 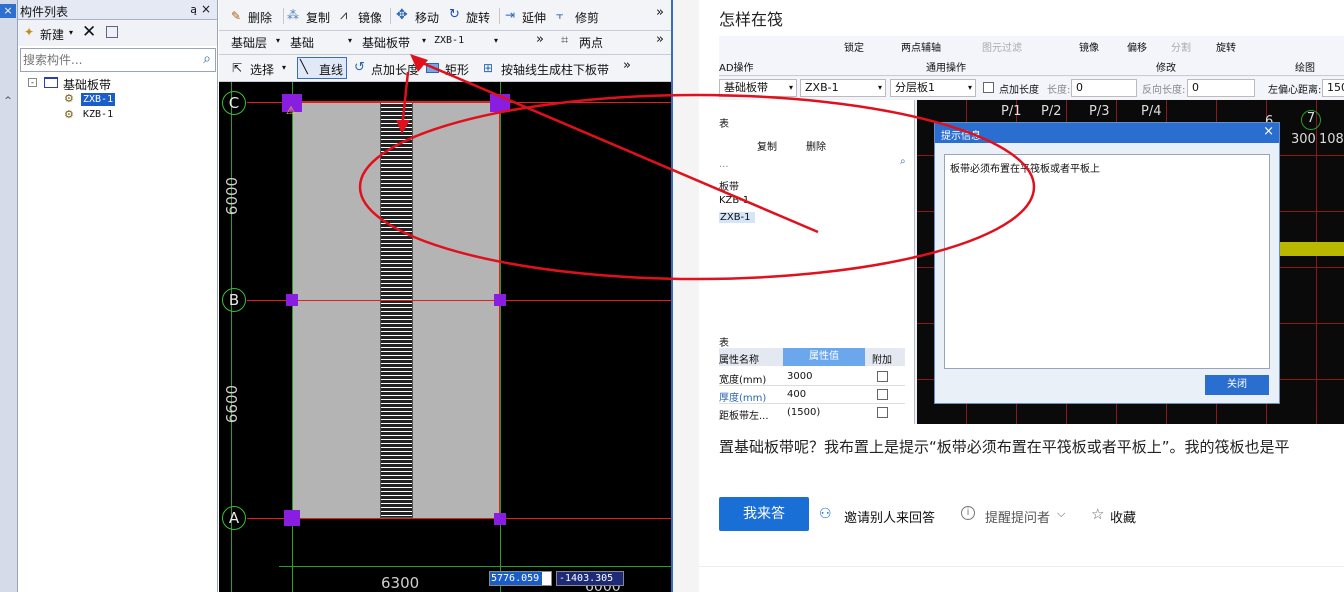 I want to click on copy-icon, so click(x=112, y=32).